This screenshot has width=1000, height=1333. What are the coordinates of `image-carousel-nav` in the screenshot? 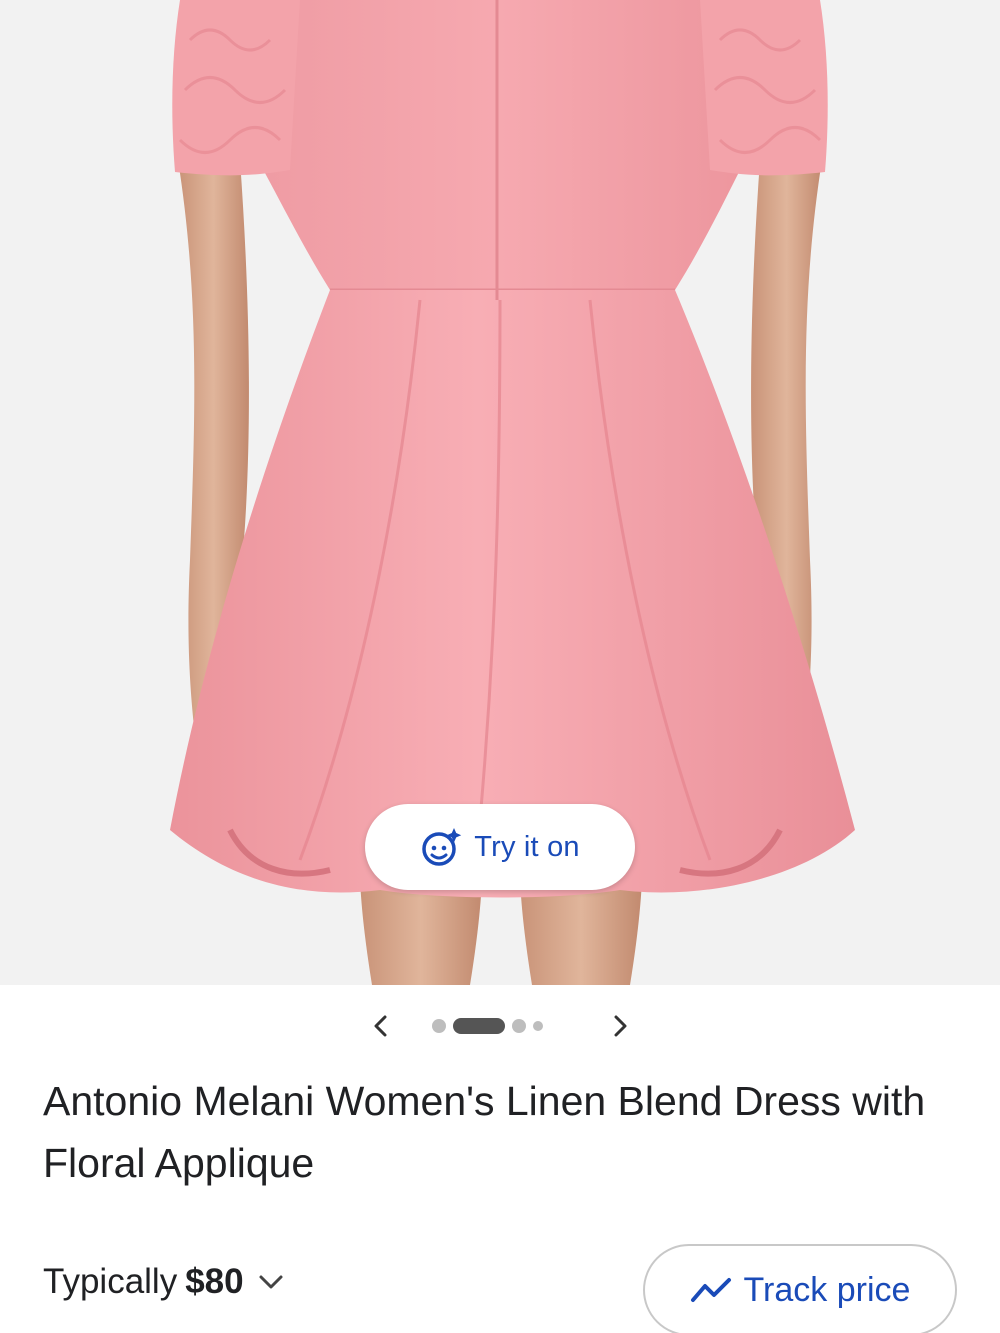 It's located at (500, 1026).